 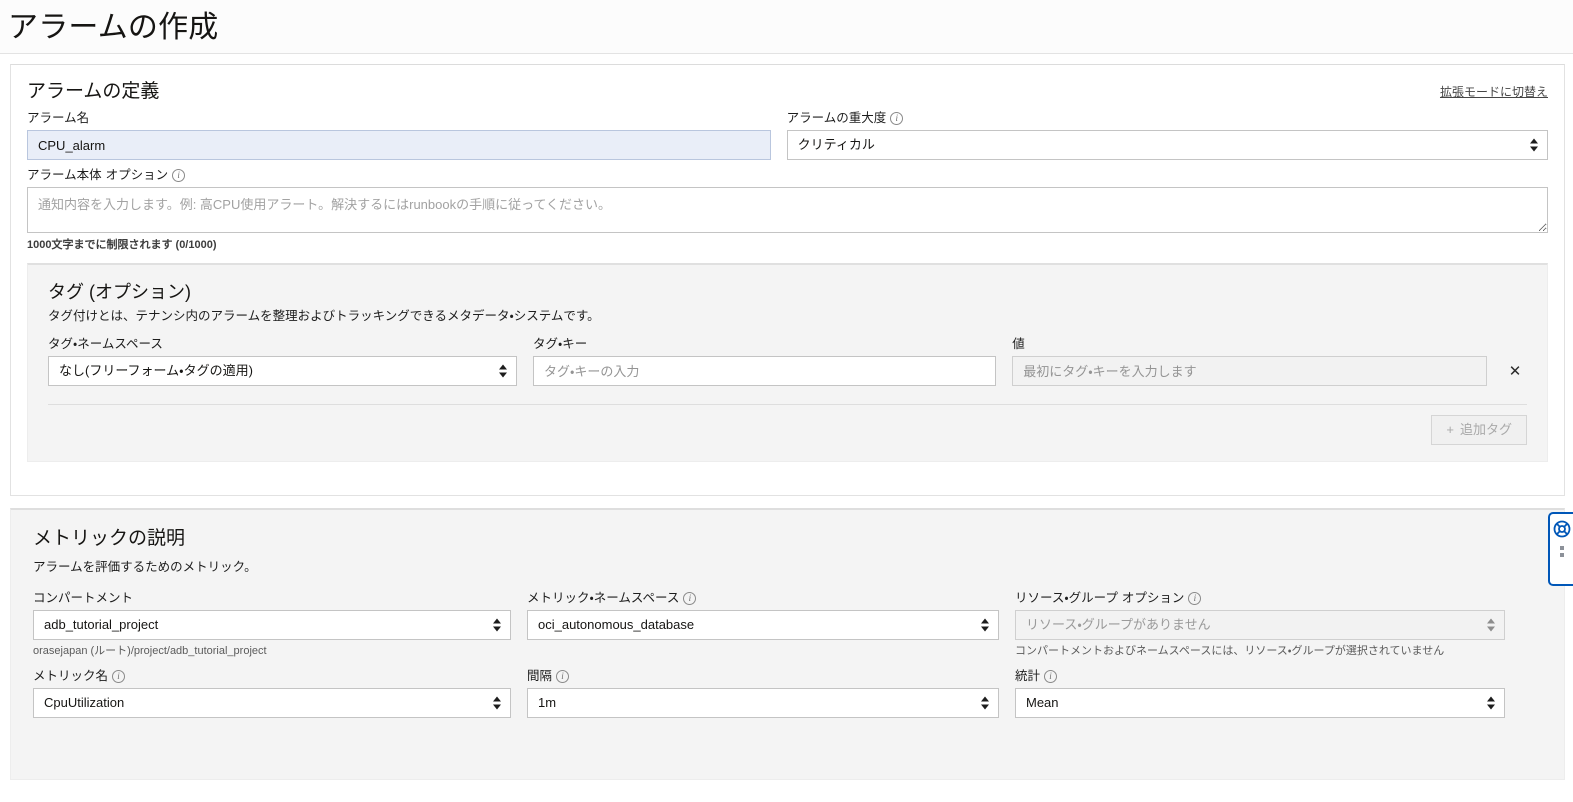 I want to click on page-title: アラームの作成, so click(x=113, y=27).